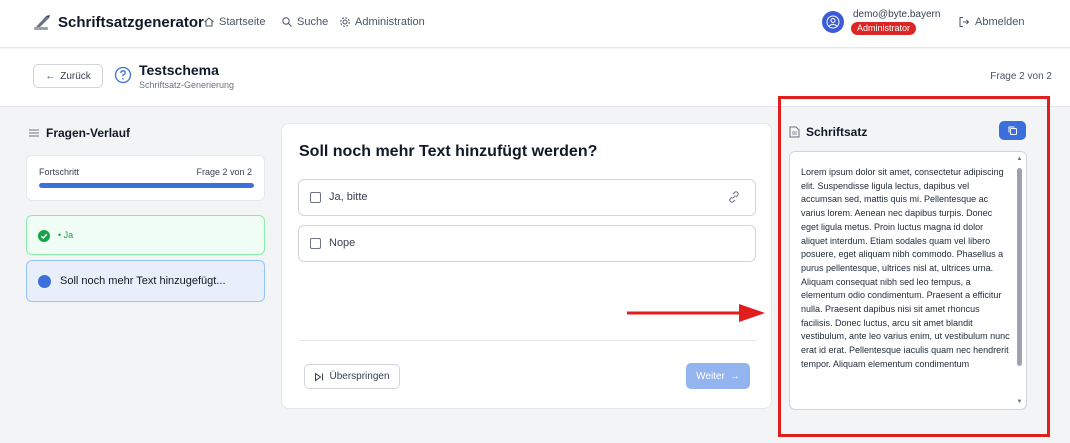 The height and width of the screenshot is (443, 1070). What do you see at coordinates (345, 22) in the screenshot?
I see `gear-icon` at bounding box center [345, 22].